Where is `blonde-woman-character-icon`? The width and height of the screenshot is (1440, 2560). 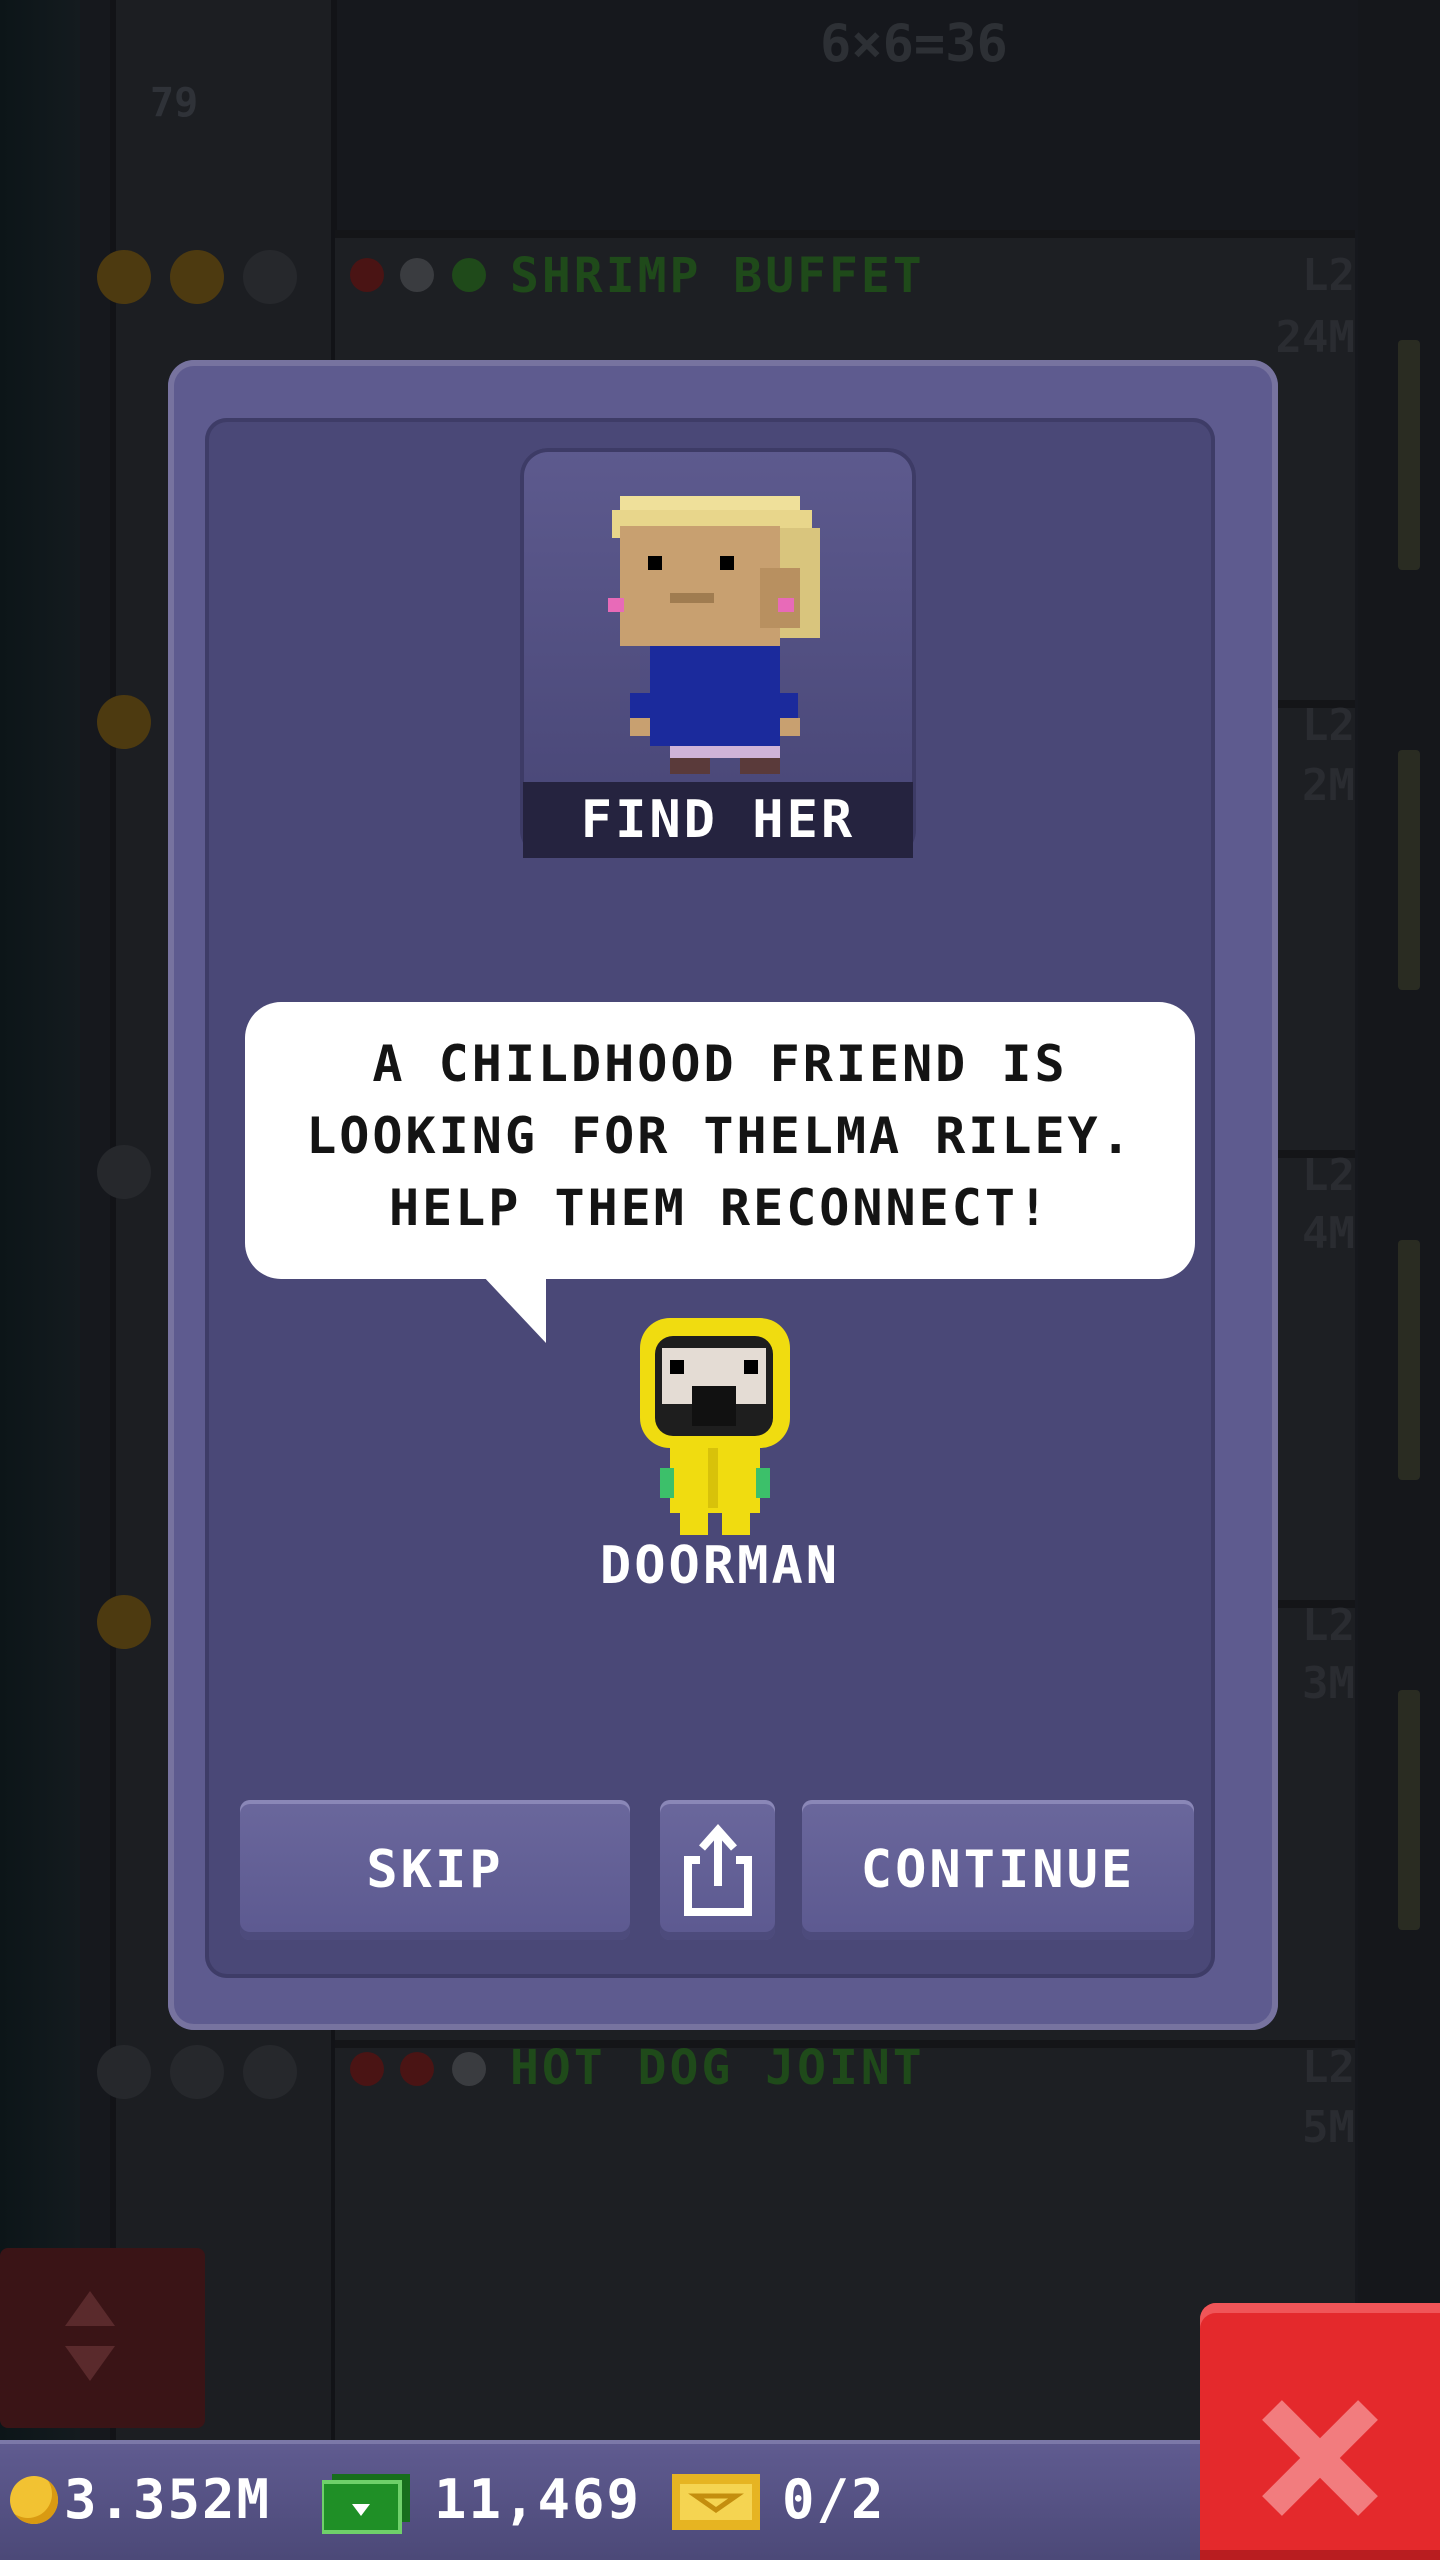
blonde-woman-character-icon is located at coordinates (714, 635).